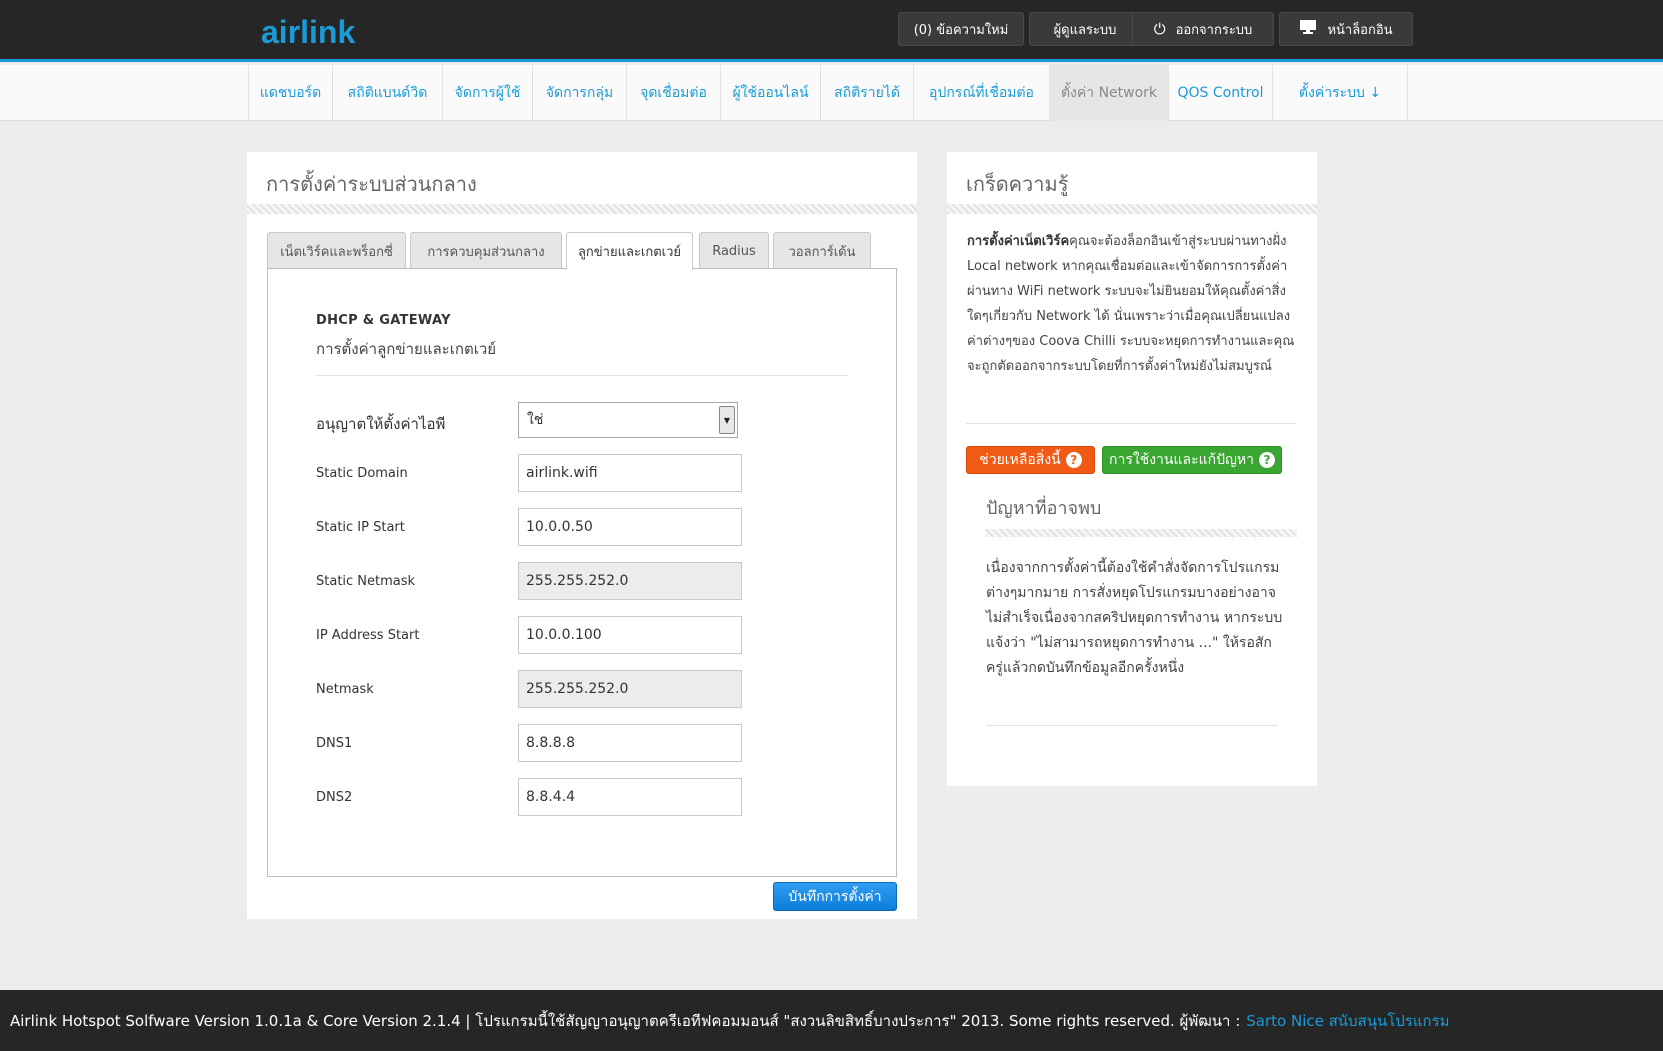  I want to click on nav-item-system-settings: ตั้งค่าระบบ ↓, so click(1340, 93).